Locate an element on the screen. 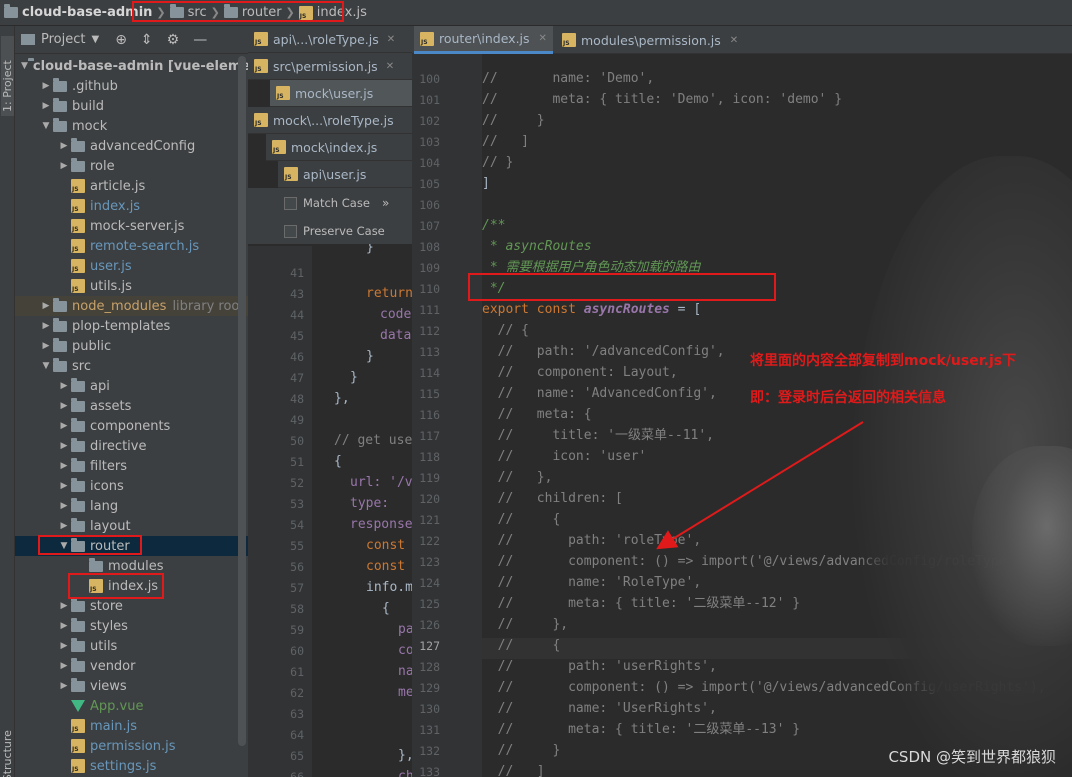  tree-item: ▶ api is located at coordinates (131, 386).